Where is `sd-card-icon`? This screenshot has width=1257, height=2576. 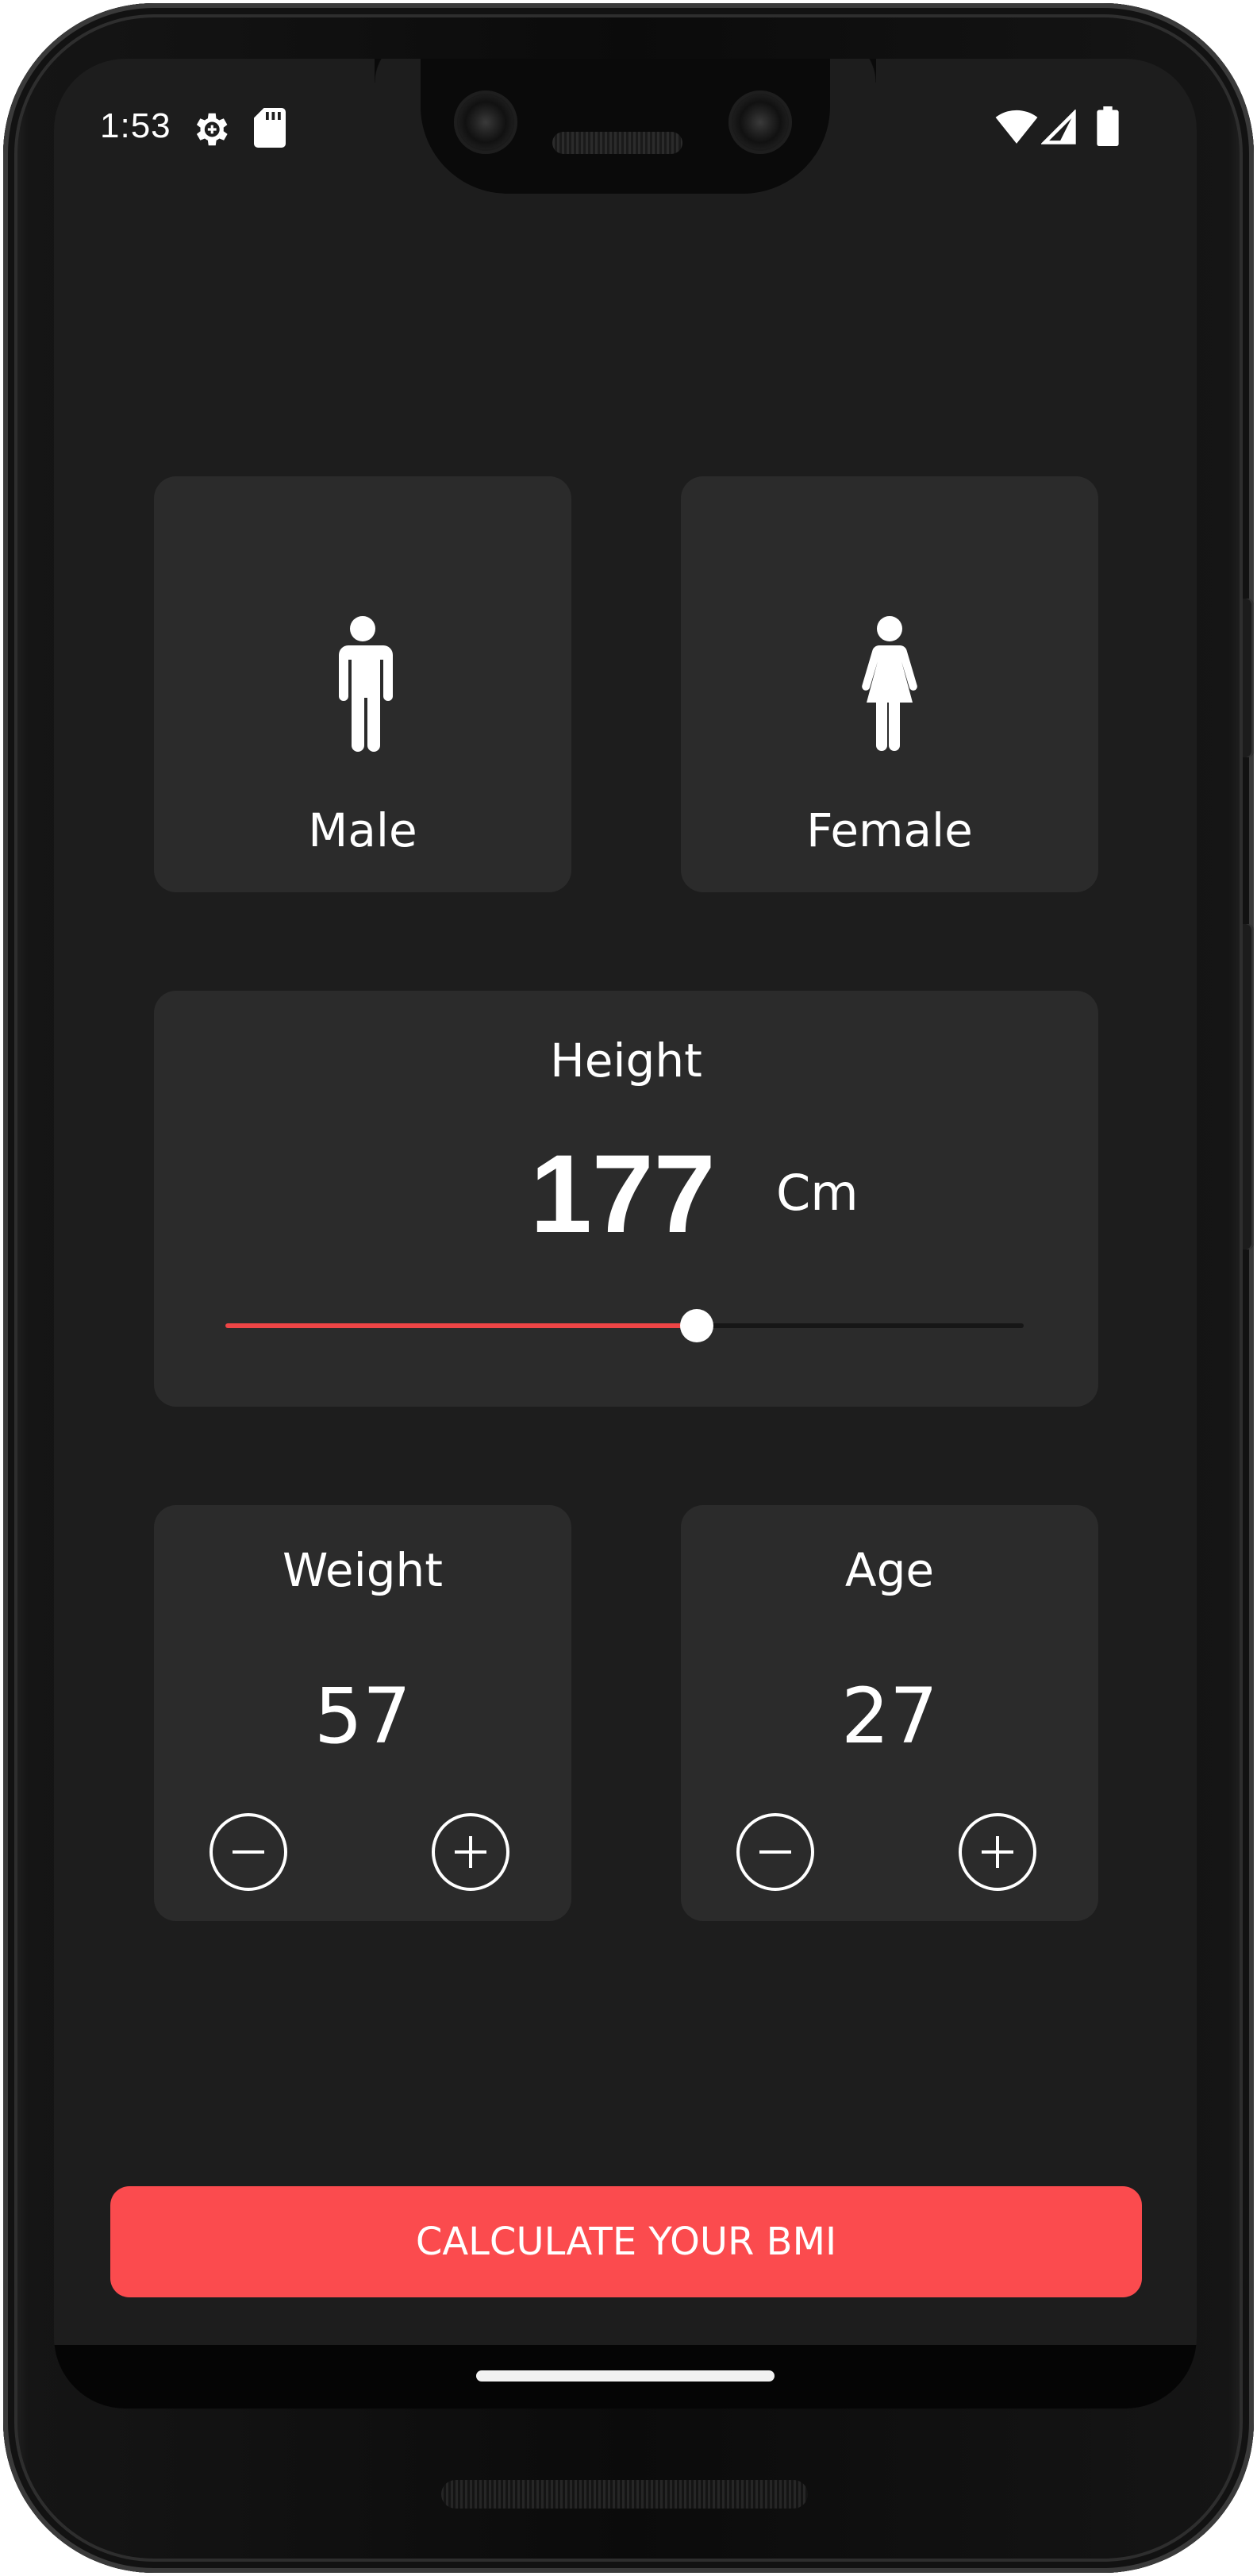 sd-card-icon is located at coordinates (270, 129).